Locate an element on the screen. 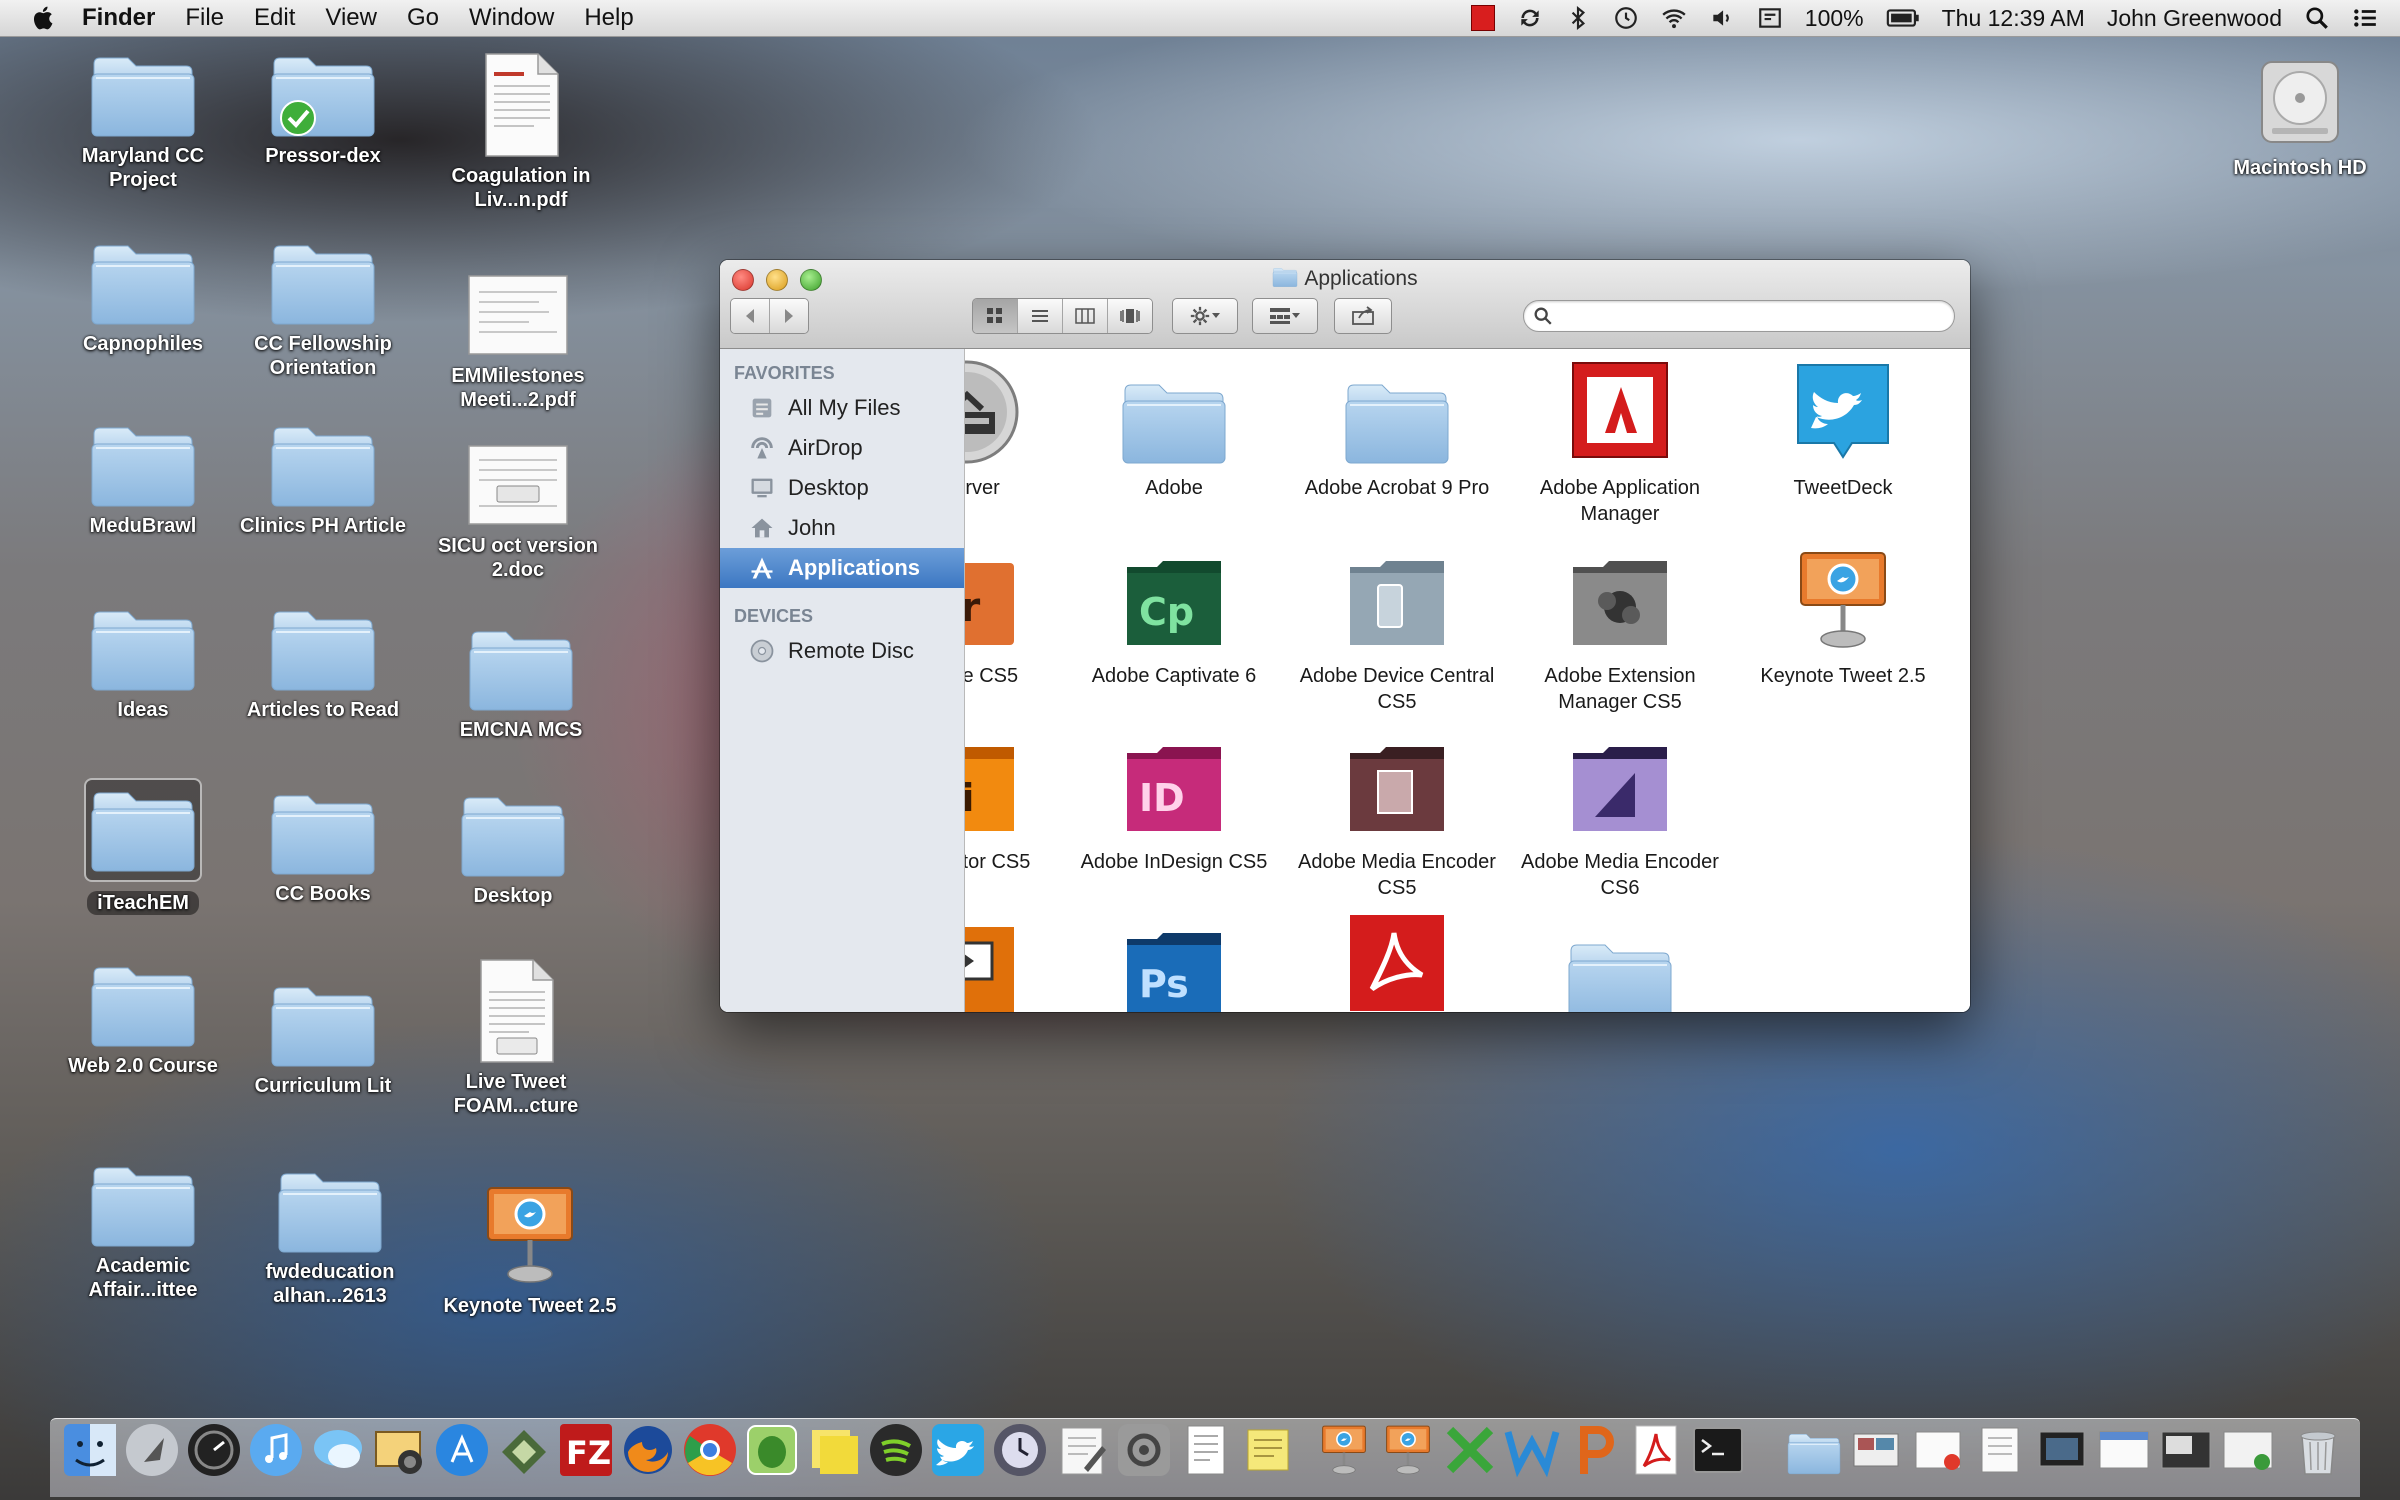  keynote-tweet-icon is located at coordinates (1408, 1450).